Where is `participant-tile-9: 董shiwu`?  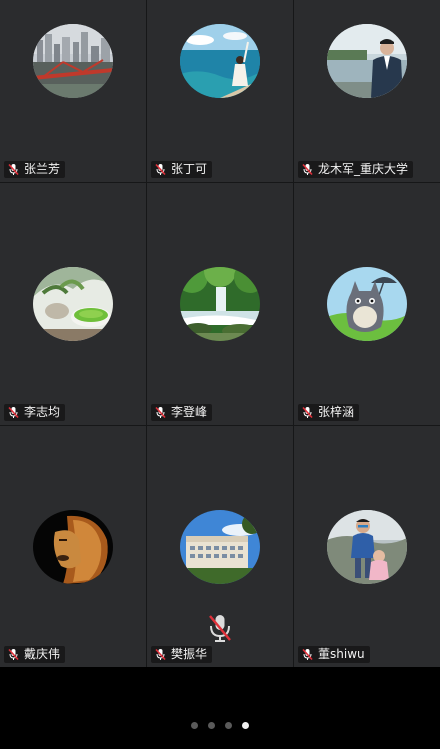 participant-tile-9: 董shiwu is located at coordinates (367, 546).